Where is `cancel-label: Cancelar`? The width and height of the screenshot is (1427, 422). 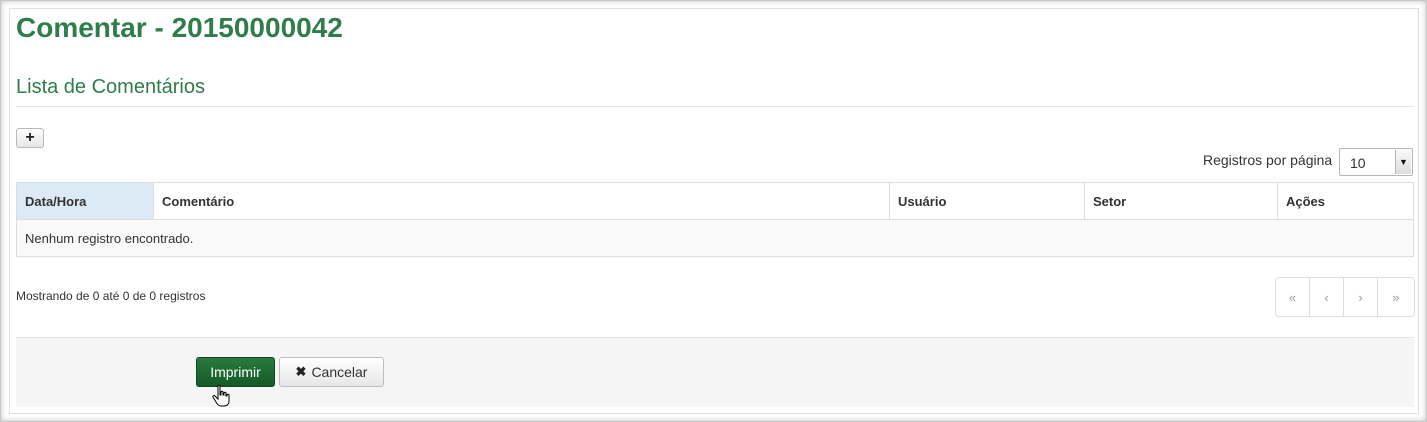 cancel-label: Cancelar is located at coordinates (339, 372).